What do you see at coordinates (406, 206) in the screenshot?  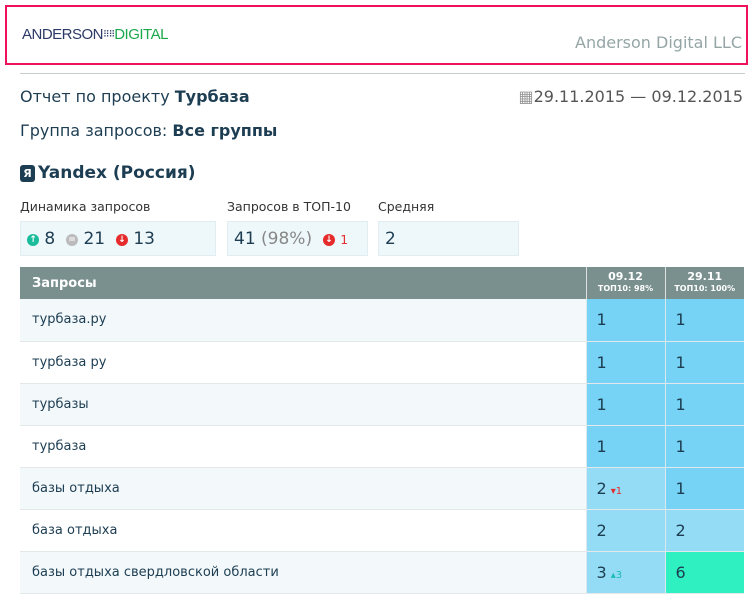 I see `avg-label: Средняя` at bounding box center [406, 206].